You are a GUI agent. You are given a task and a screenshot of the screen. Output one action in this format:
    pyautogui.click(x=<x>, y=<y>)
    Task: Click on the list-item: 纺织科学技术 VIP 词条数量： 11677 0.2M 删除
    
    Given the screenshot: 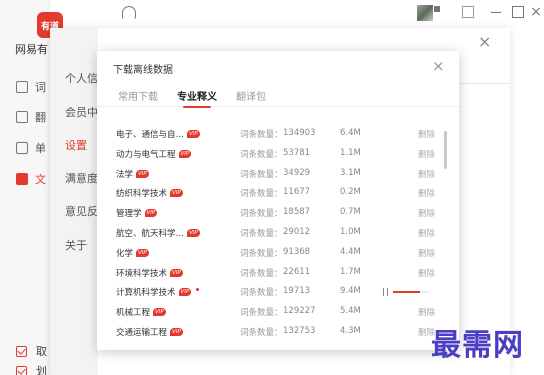 What is the action you would take?
    pyautogui.click(x=278, y=193)
    